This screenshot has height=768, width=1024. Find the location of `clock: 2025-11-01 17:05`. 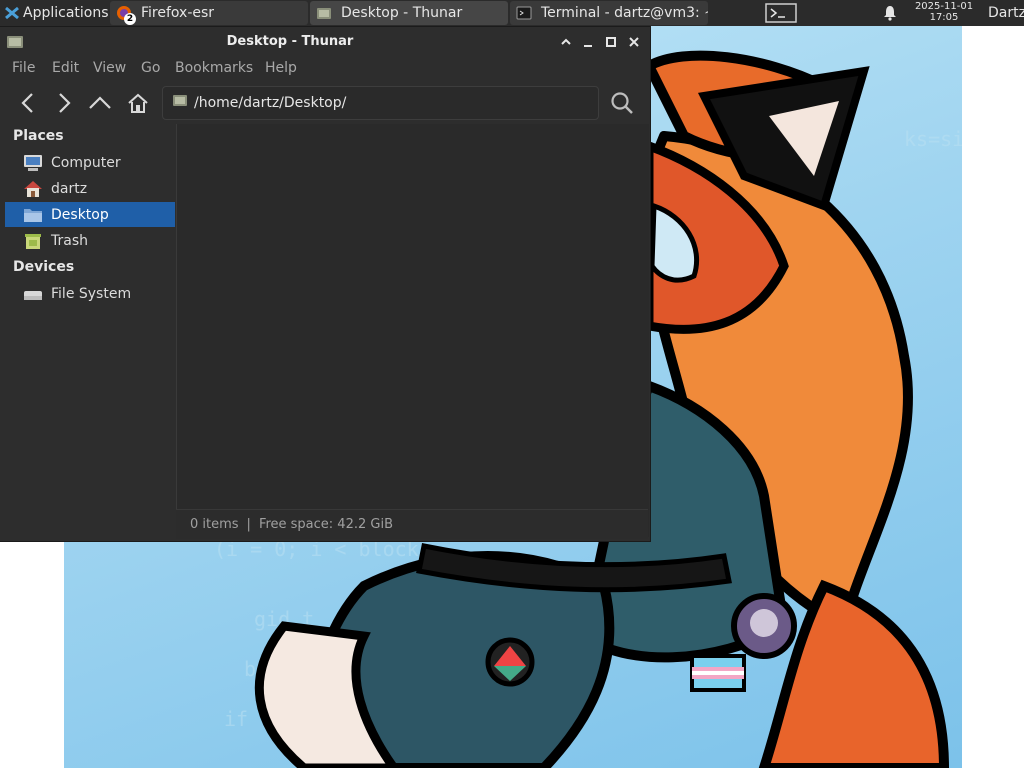

clock: 2025-11-01 17:05 is located at coordinates (944, 12).